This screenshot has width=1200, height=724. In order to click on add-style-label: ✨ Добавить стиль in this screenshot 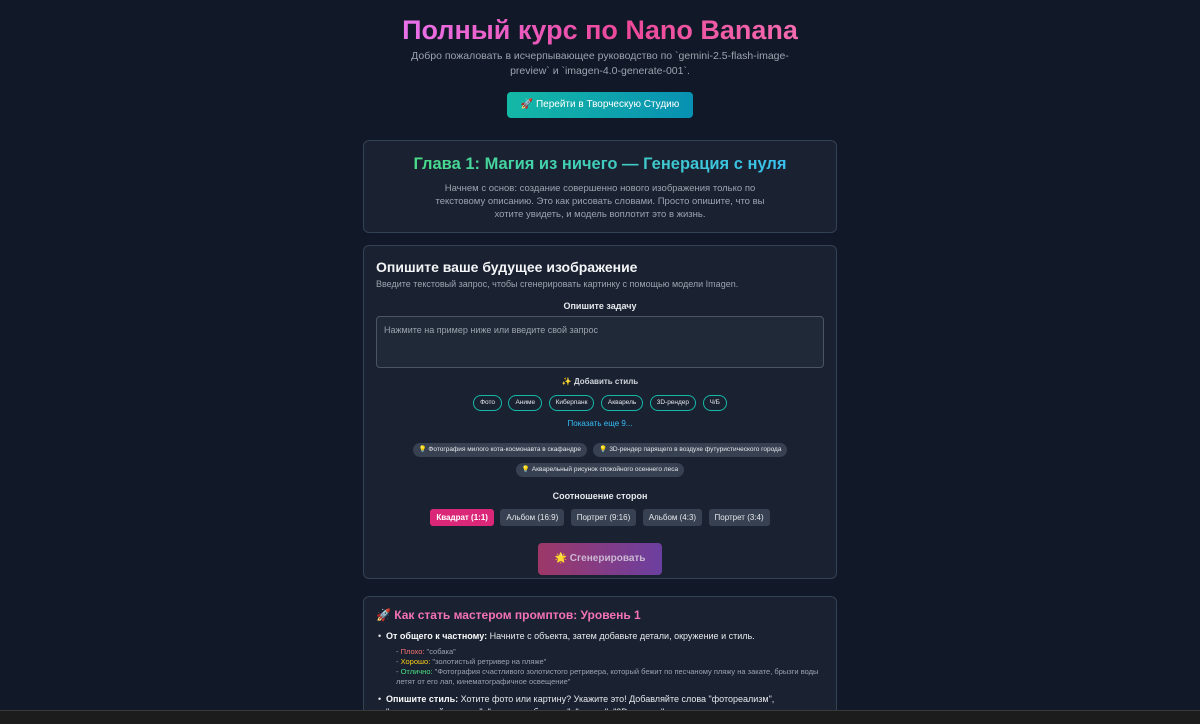, I will do `click(600, 381)`.